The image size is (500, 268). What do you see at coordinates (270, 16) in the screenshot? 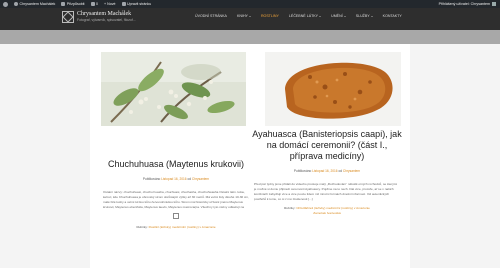
I see `nav-item-plants: Rostliny` at bounding box center [270, 16].